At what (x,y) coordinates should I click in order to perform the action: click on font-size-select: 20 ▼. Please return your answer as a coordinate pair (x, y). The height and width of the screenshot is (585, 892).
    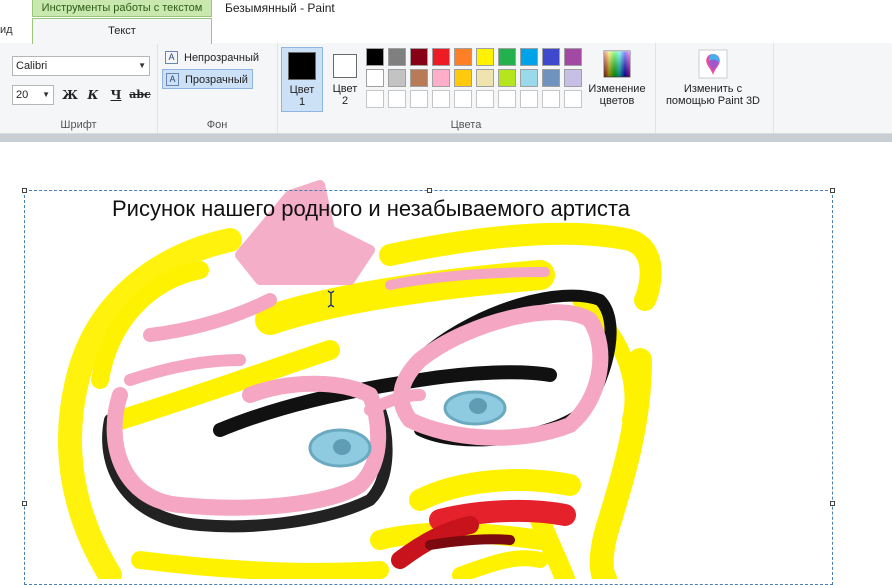
    Looking at the image, I should click on (33, 95).